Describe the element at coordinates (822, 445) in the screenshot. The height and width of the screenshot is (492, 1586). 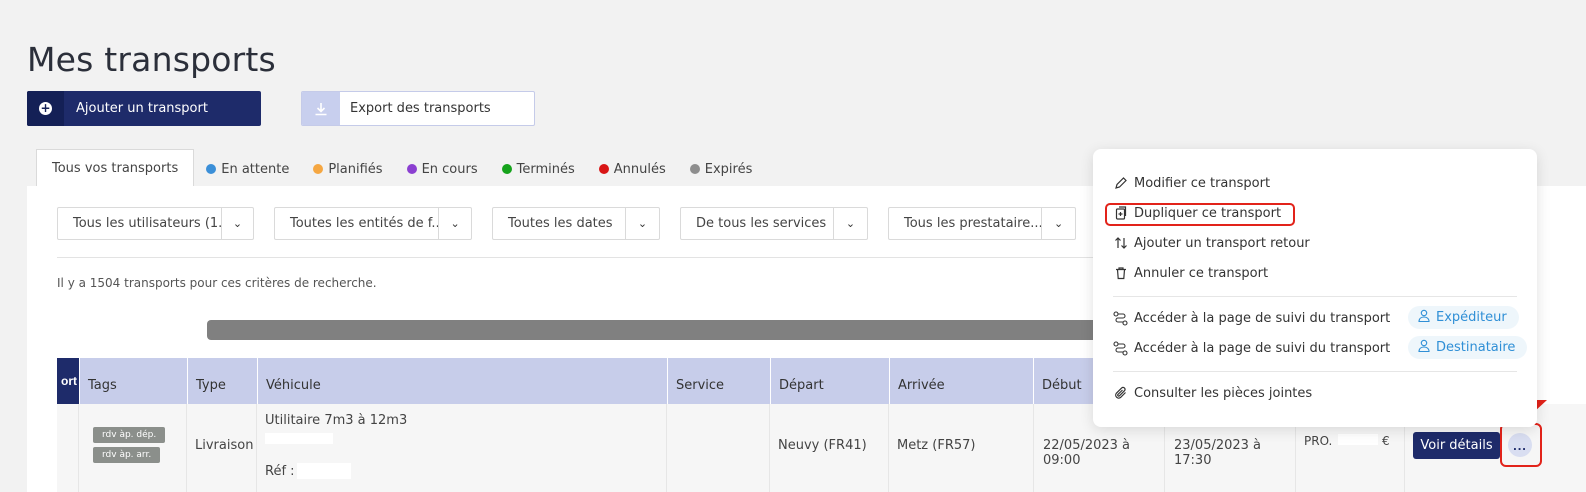
I see `depart-value: Neuvy (FR41)` at that location.